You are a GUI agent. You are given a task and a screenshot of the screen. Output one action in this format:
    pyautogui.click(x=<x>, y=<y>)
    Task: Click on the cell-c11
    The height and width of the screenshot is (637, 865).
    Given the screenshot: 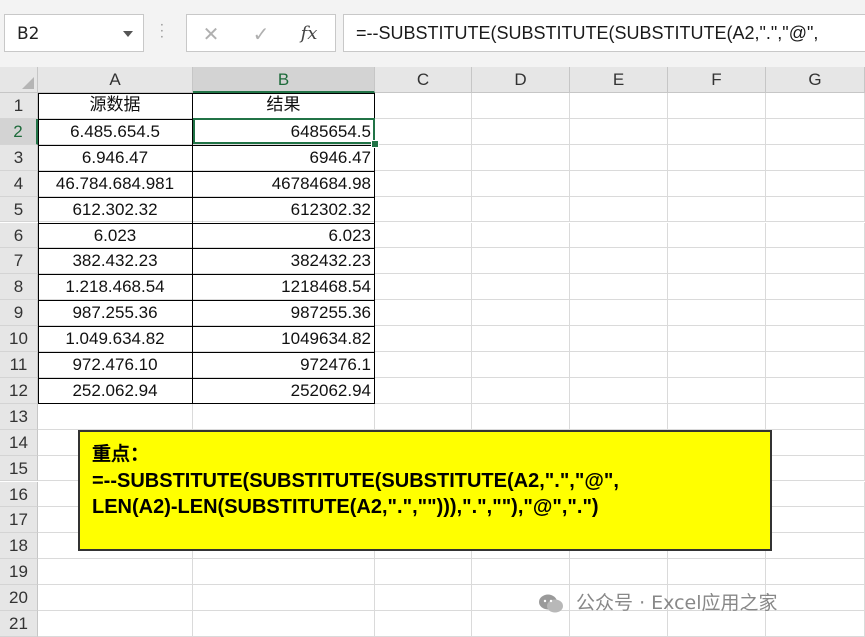 What is the action you would take?
    pyautogui.click(x=423, y=365)
    